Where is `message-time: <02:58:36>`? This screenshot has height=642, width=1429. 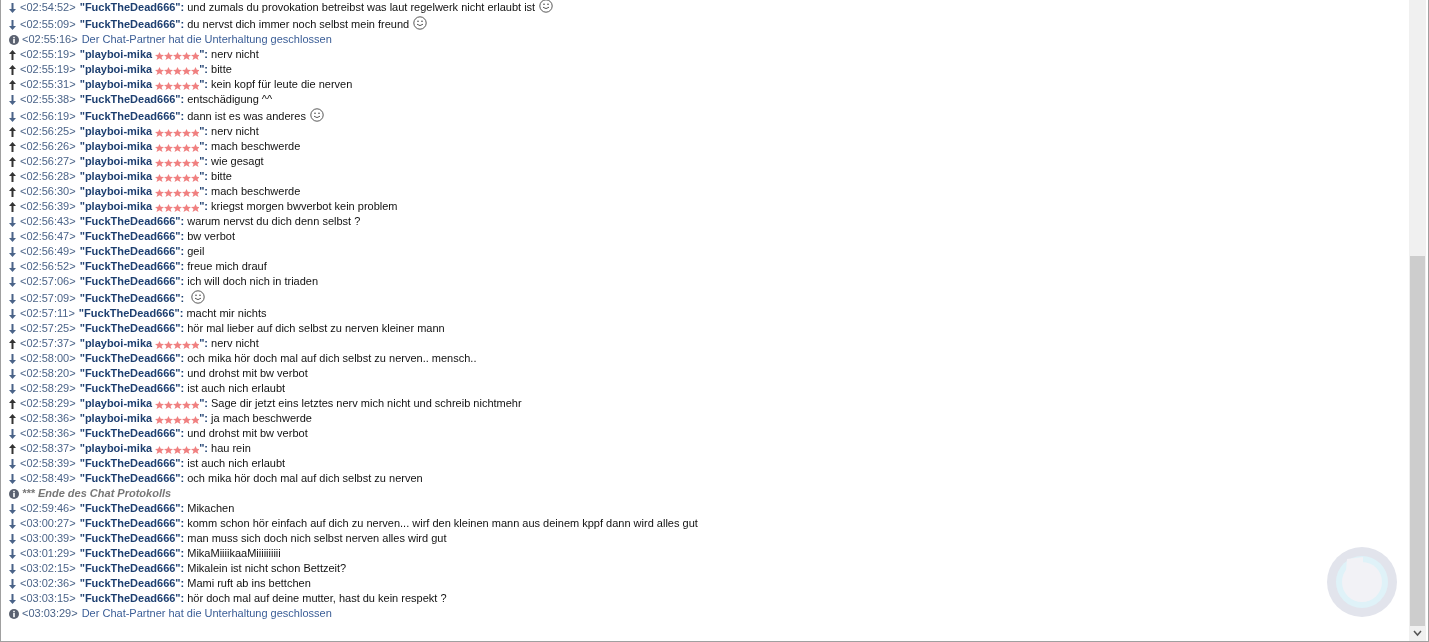
message-time: <02:58:36> is located at coordinates (48, 418).